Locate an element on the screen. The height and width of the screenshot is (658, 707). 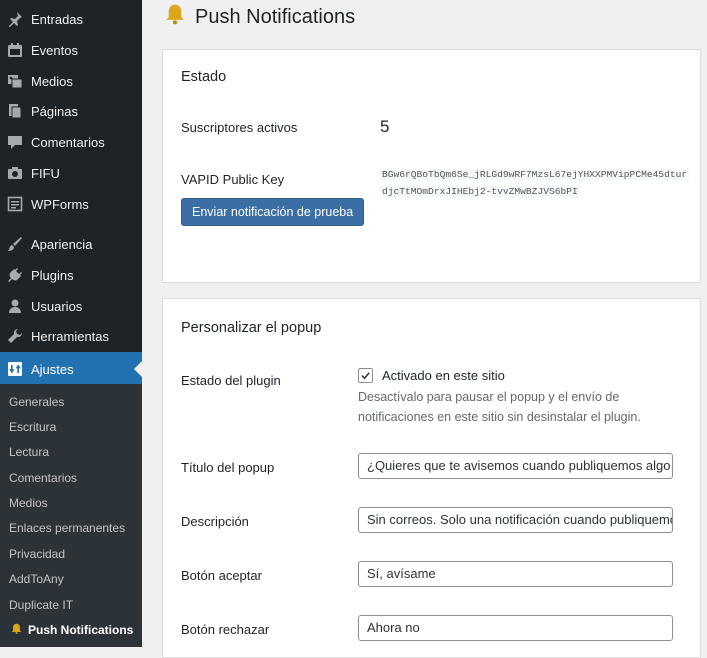
menu-item-label: Herramientas is located at coordinates (70, 336).